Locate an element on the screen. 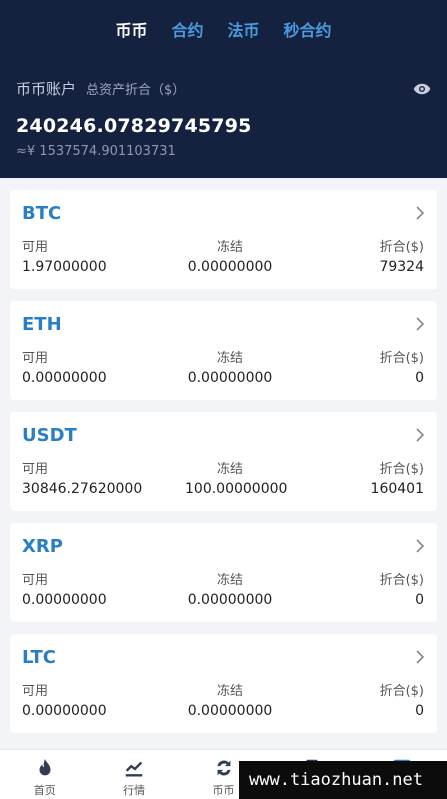 This screenshot has height=799, width=447. account-tabs: 币币 合约 法币 秒合约 is located at coordinates (223, 29).